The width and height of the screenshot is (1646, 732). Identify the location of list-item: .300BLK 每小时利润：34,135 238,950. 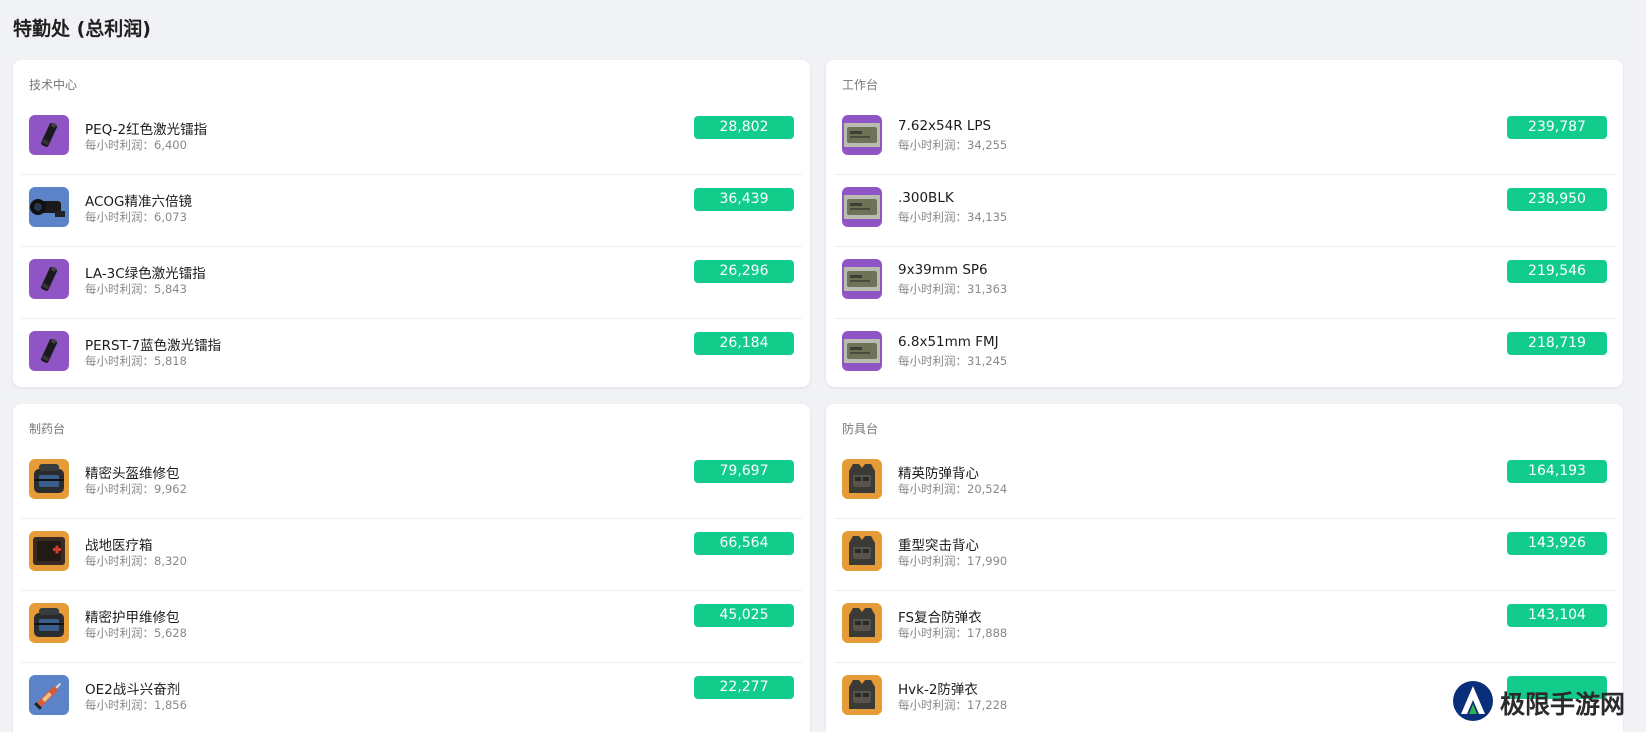
(1224, 211).